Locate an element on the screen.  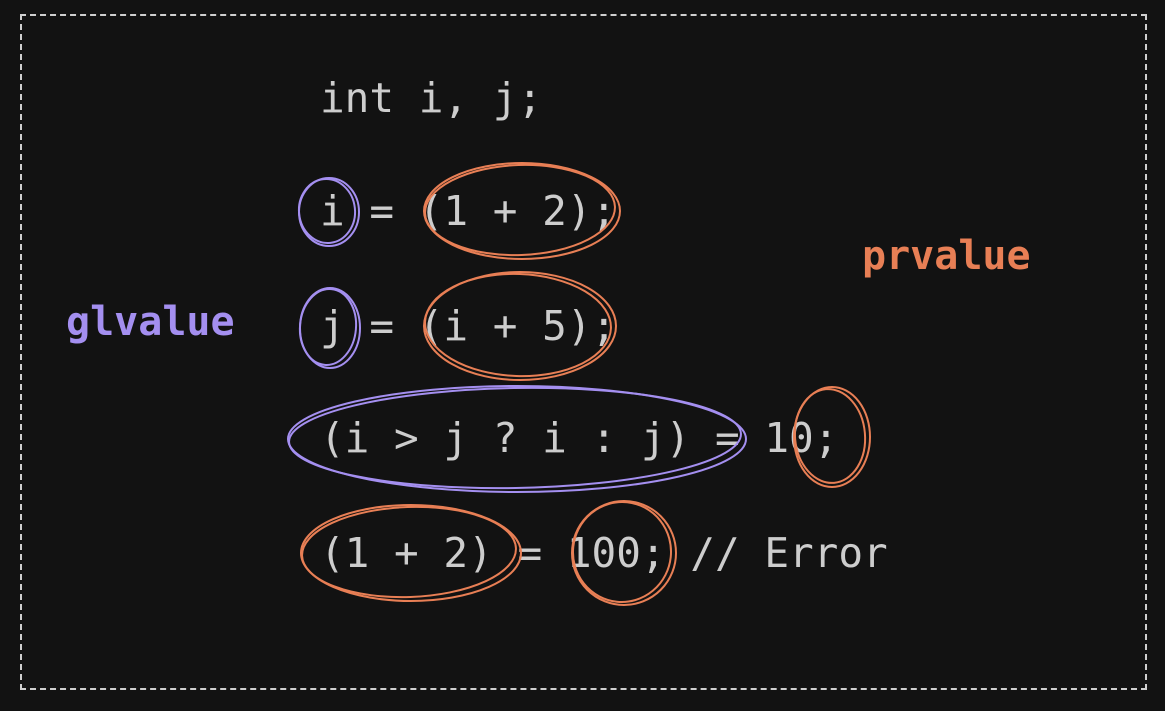
code-line-conditional-assign: (i > j ? i : j) = 10; is located at coordinates (579, 438).